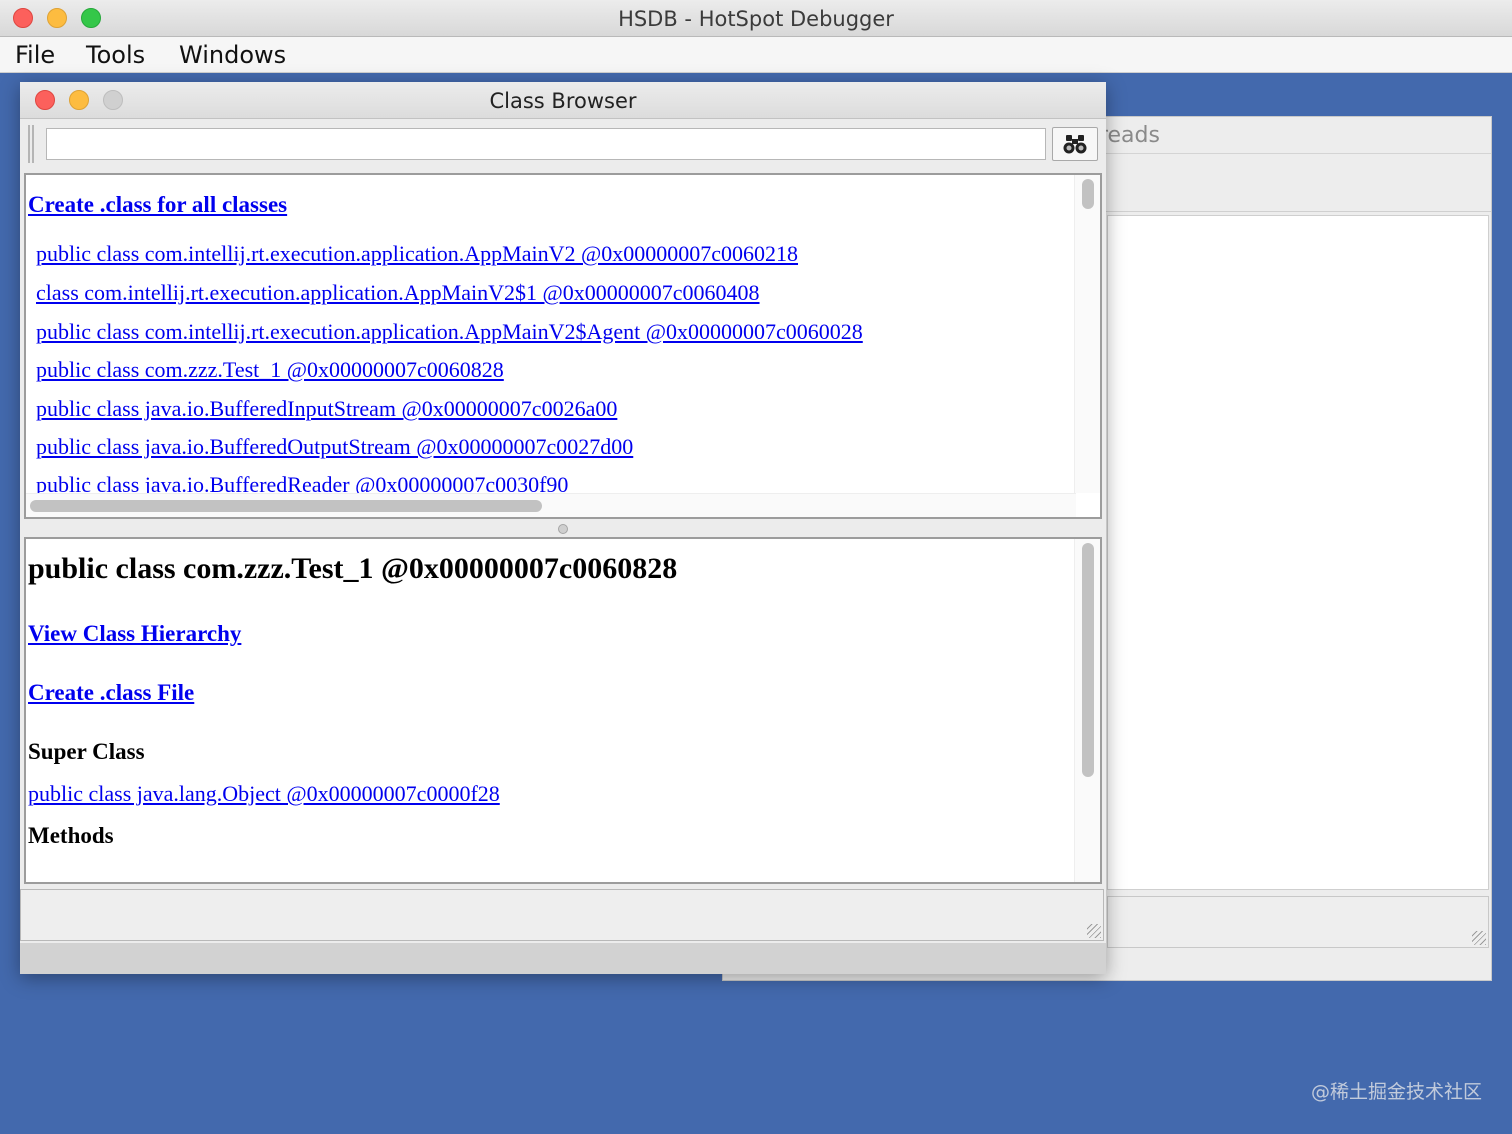 The image size is (1512, 1134). I want to click on class-browser-title: Class Browser, so click(563, 101).